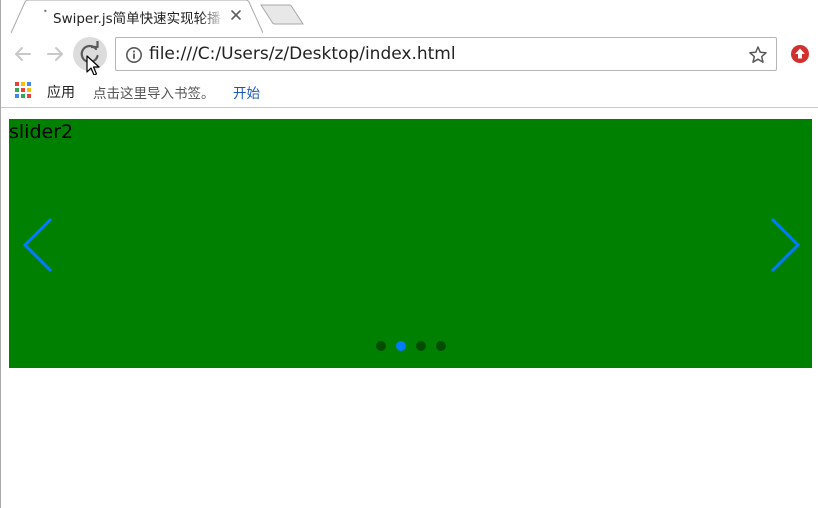 This screenshot has height=508, width=818. I want to click on tab-active: • Swiper.js简单快速实现轮播, so click(137, 16).